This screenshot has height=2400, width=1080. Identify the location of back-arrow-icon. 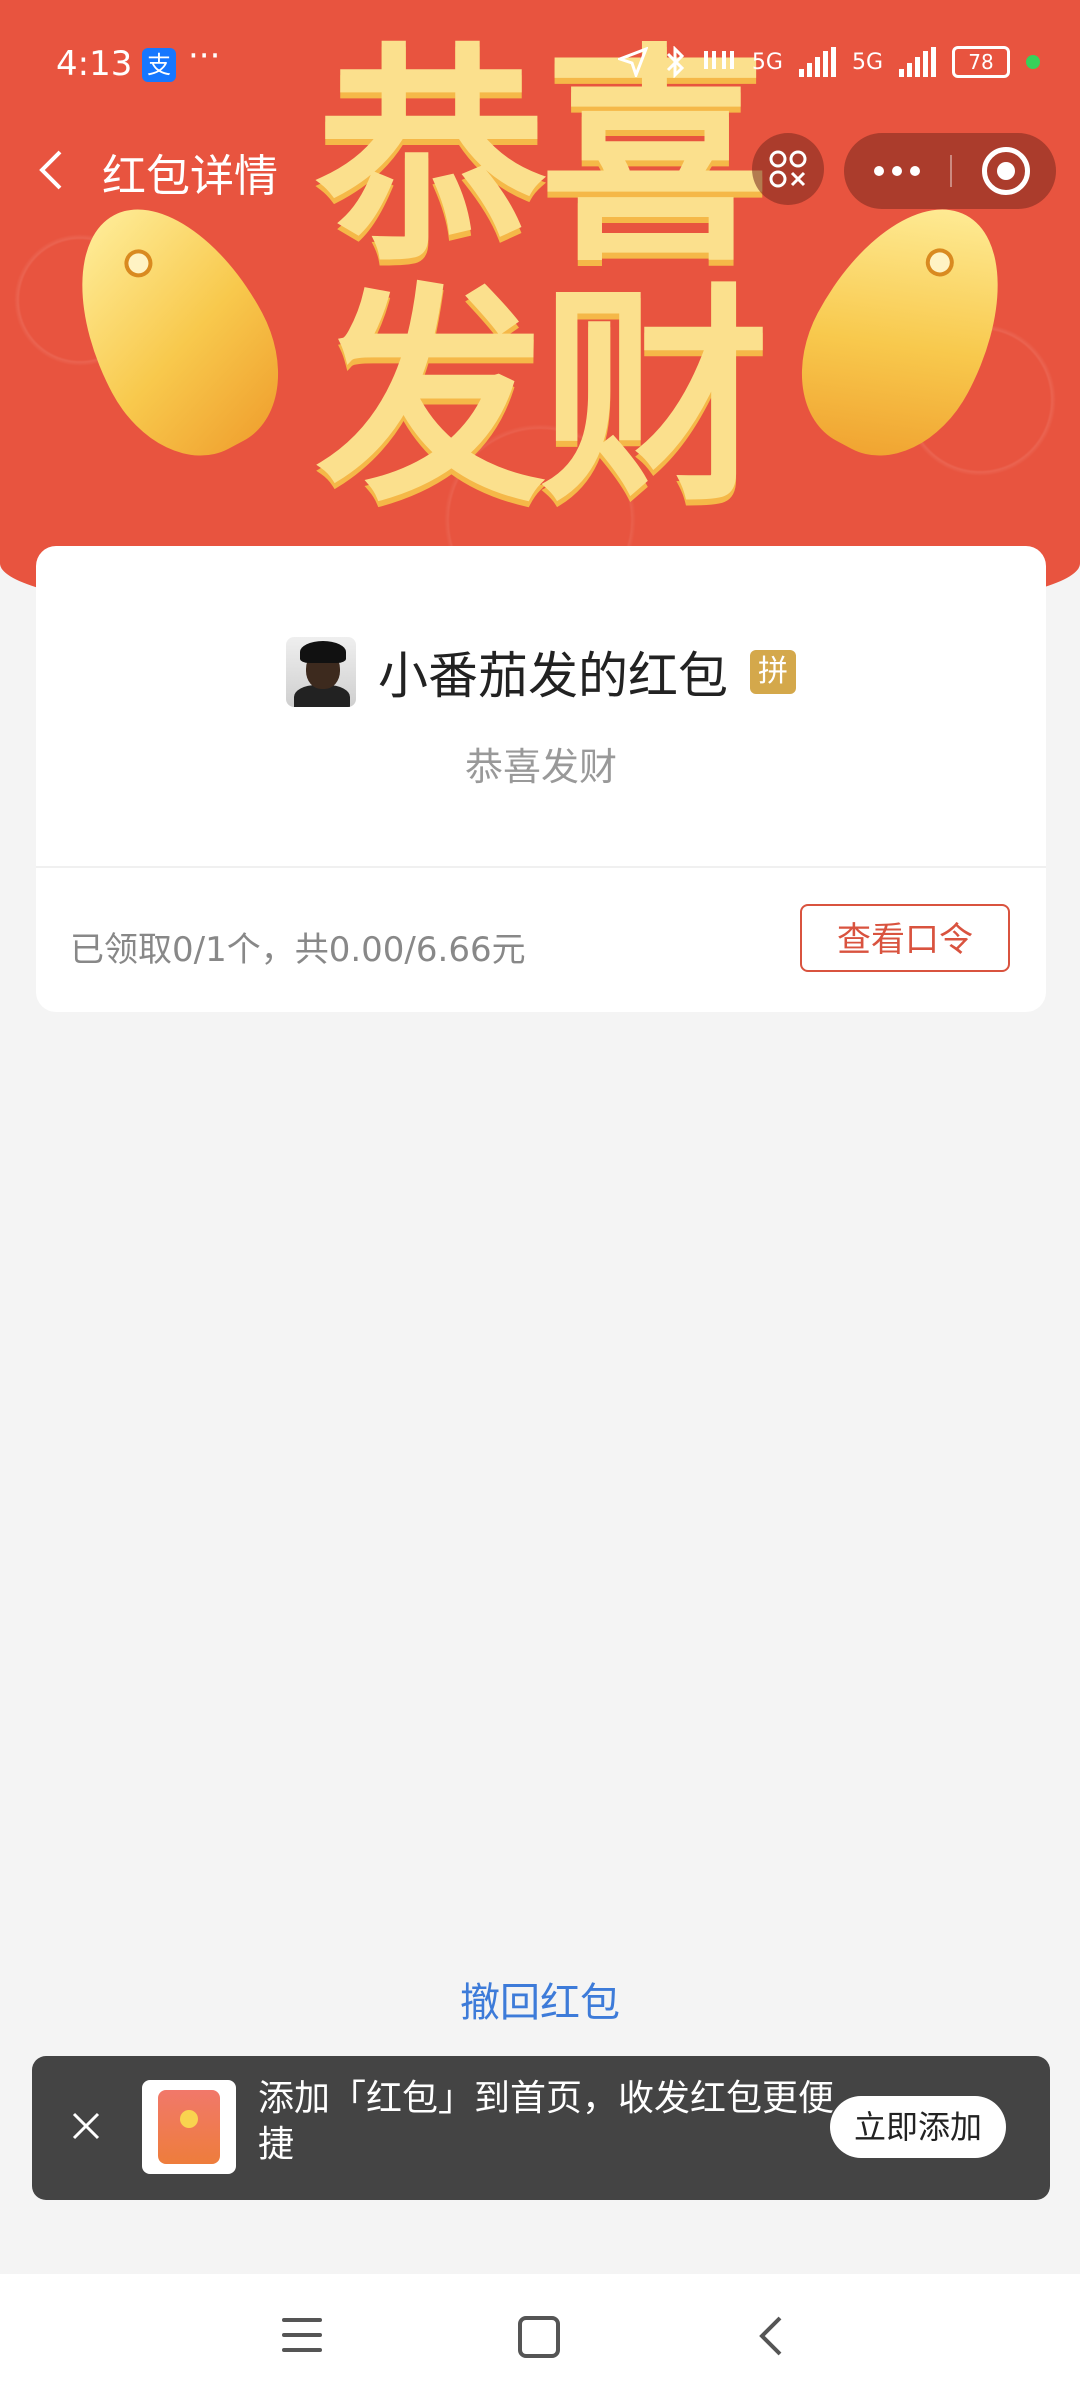
(52, 170).